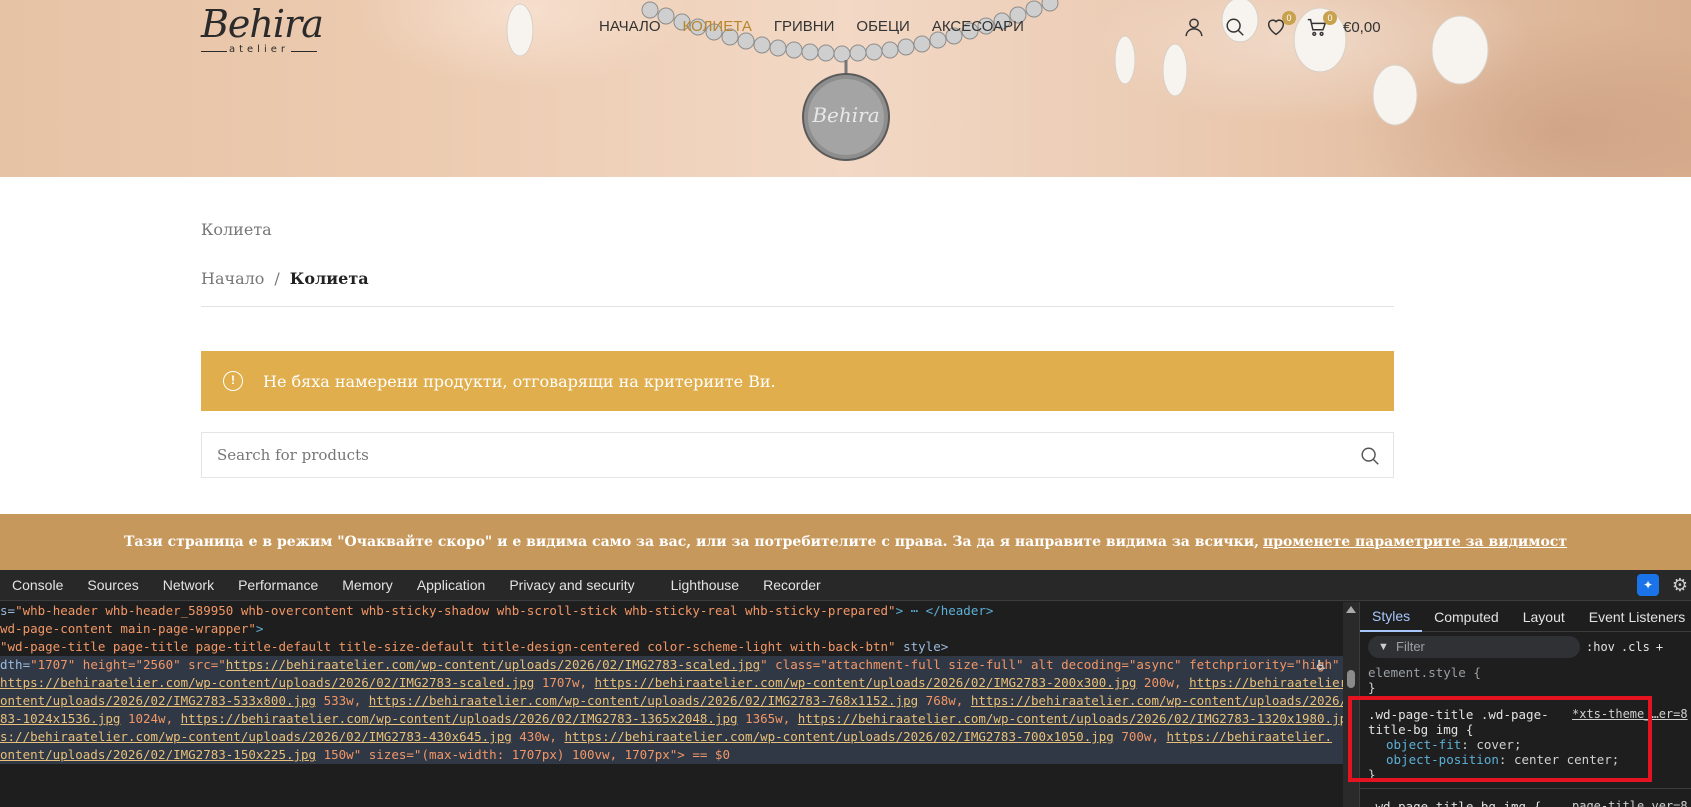 This screenshot has width=1691, height=807. What do you see at coordinates (1289, 18) in the screenshot?
I see `wishlist-count-badge: 0` at bounding box center [1289, 18].